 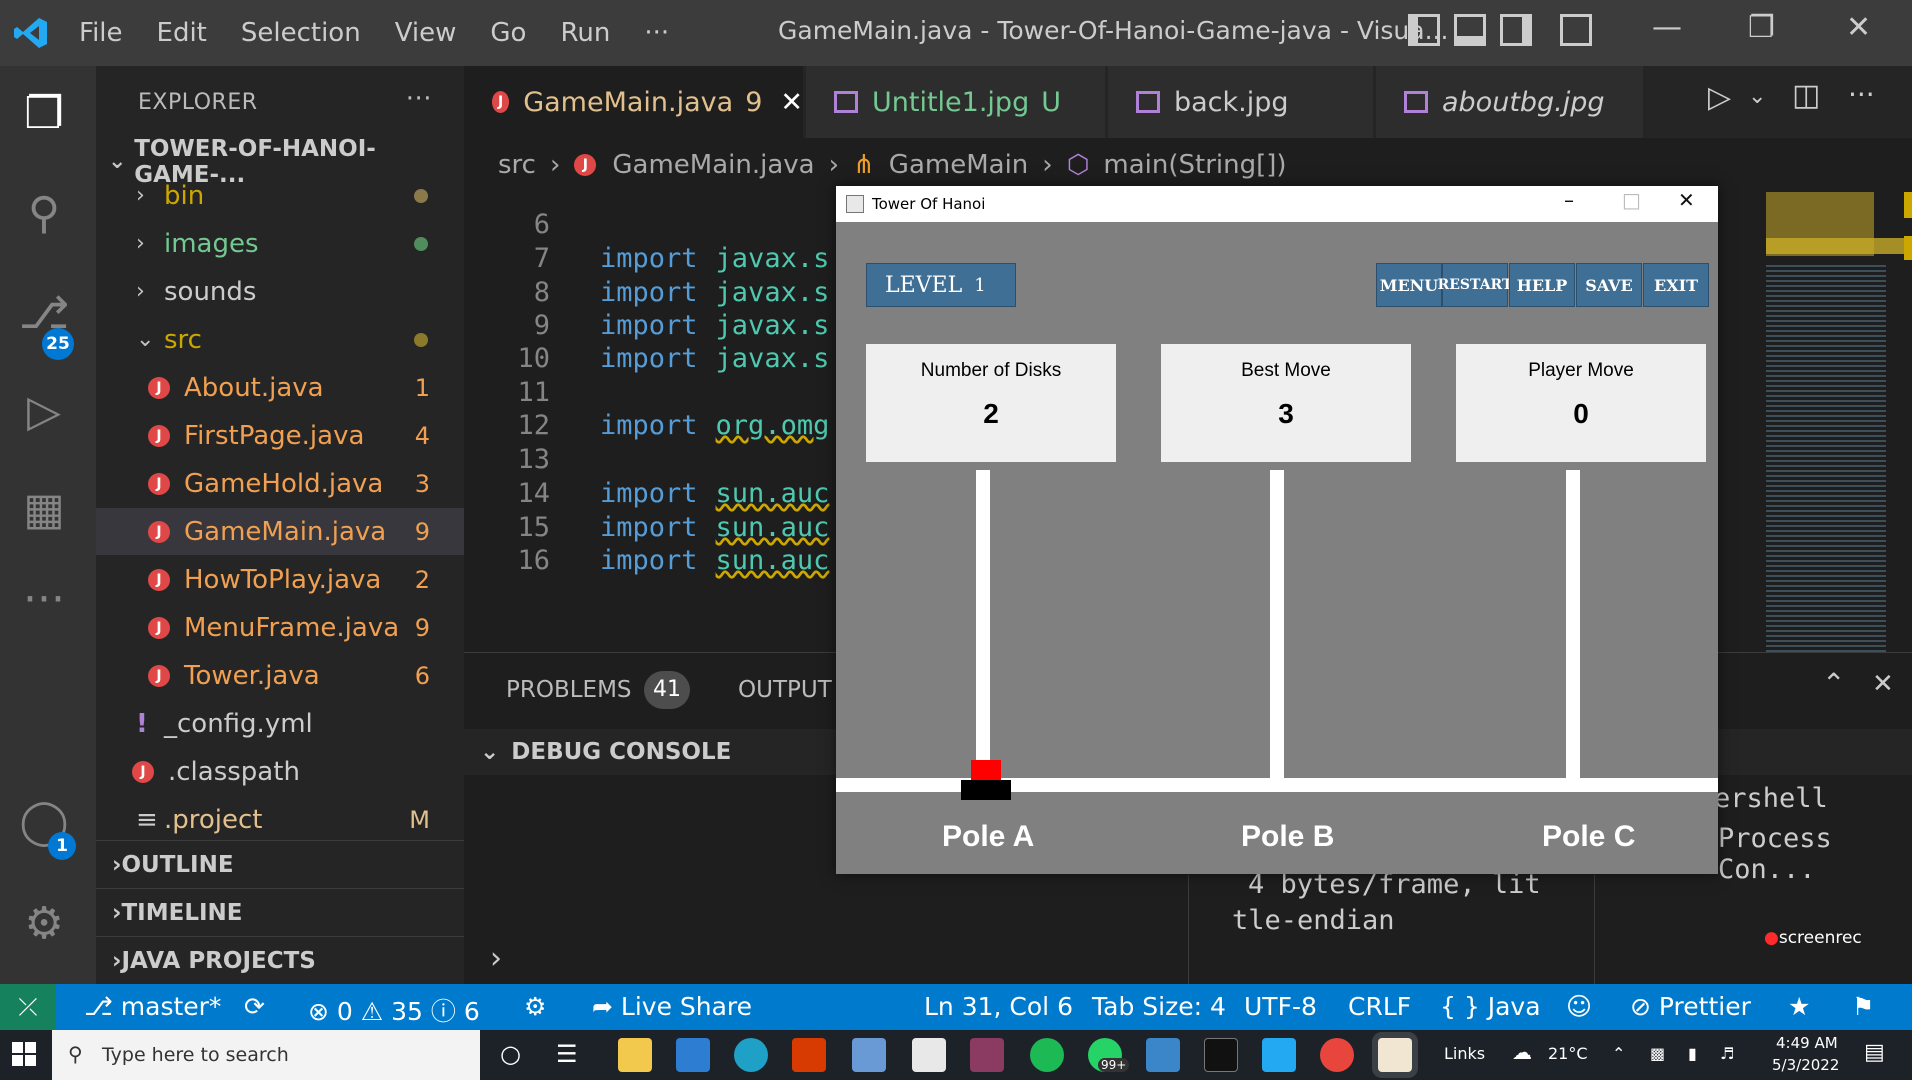 What do you see at coordinates (1163, 1055) in the screenshot?
I see `photos-app-icon` at bounding box center [1163, 1055].